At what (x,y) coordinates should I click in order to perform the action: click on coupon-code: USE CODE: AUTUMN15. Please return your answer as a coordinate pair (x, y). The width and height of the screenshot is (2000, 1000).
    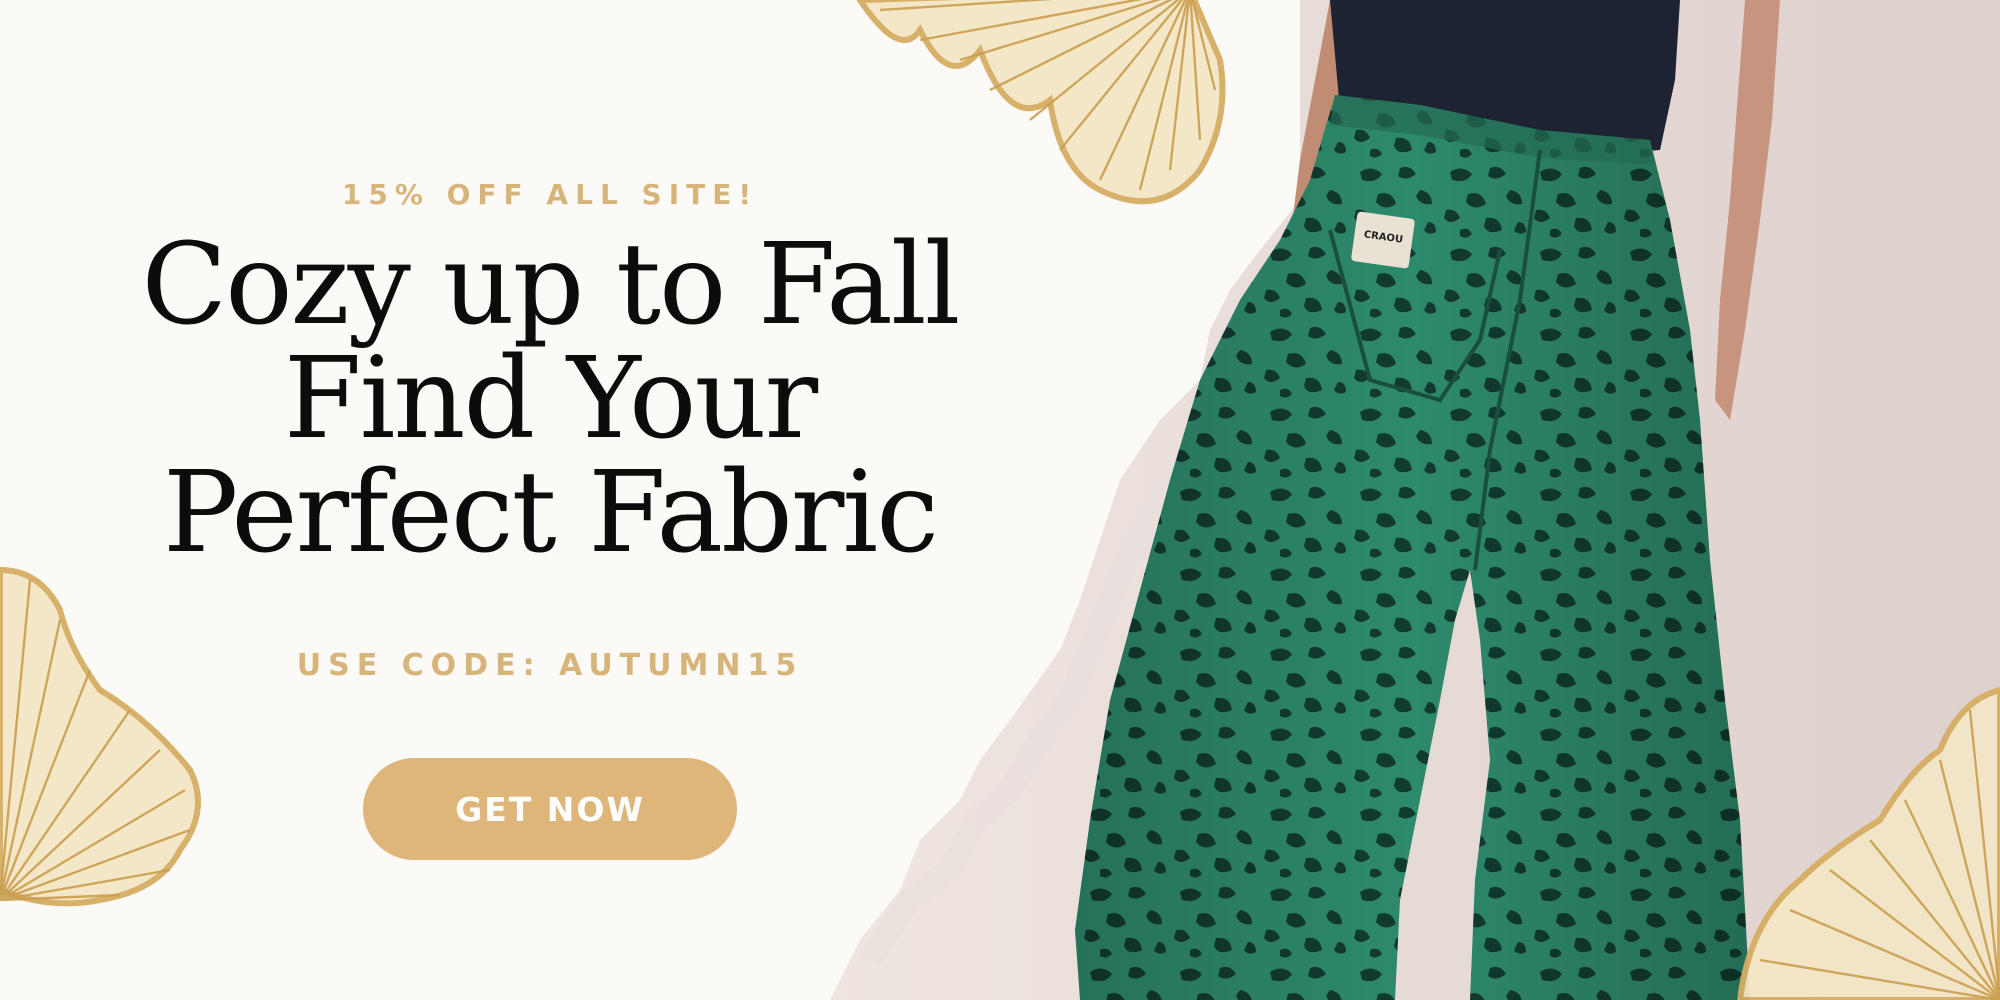
    Looking at the image, I should click on (550, 665).